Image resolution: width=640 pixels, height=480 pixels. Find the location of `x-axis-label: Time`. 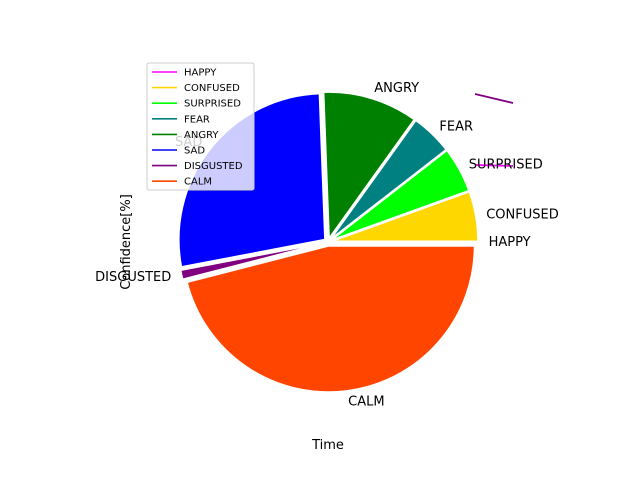

x-axis-label: Time is located at coordinates (327, 445).